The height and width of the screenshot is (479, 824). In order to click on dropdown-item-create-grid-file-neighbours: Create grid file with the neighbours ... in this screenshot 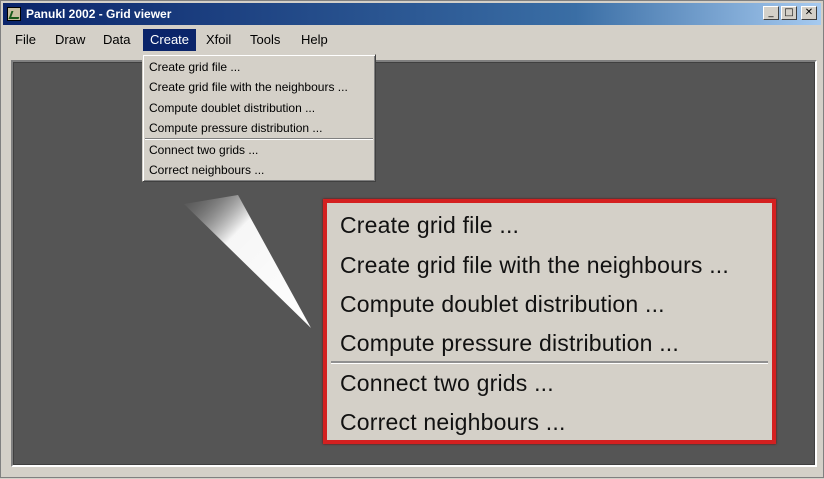, I will do `click(247, 87)`.